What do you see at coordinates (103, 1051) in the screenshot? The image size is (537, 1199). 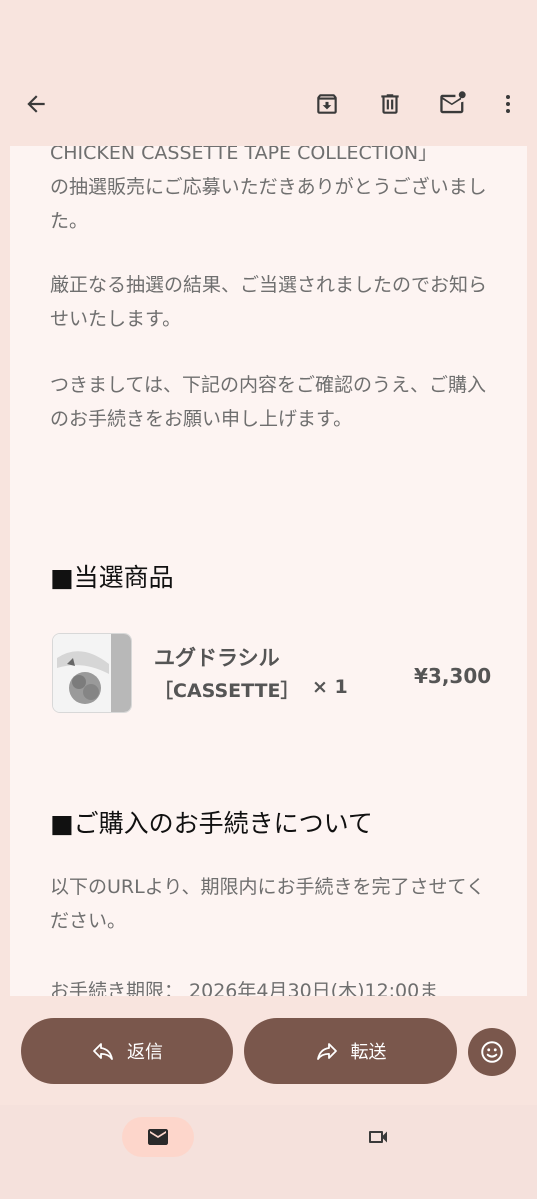 I see `reply-icon` at bounding box center [103, 1051].